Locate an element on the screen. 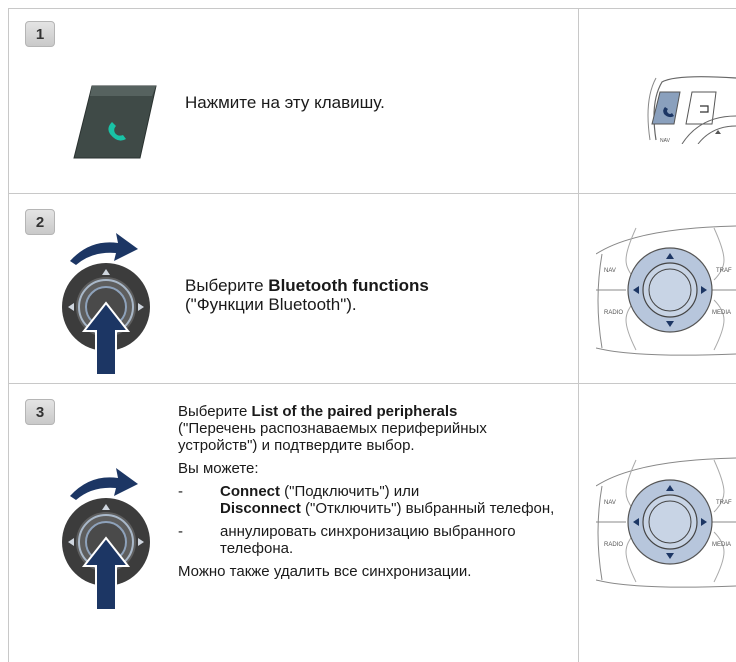 This screenshot has width=736, height=662. step-number-badge: 1 is located at coordinates (40, 34).